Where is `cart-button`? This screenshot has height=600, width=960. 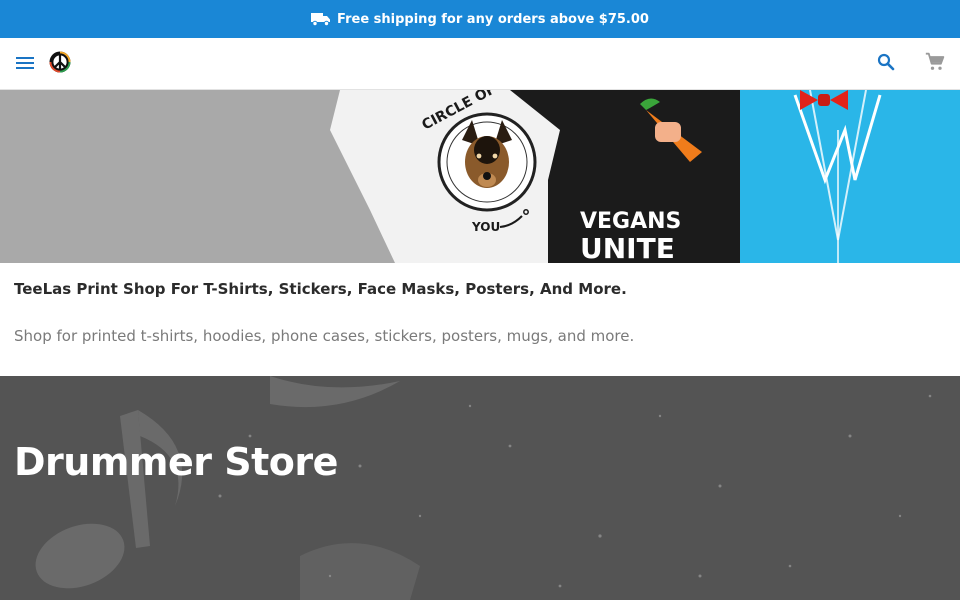
cart-button is located at coordinates (935, 64).